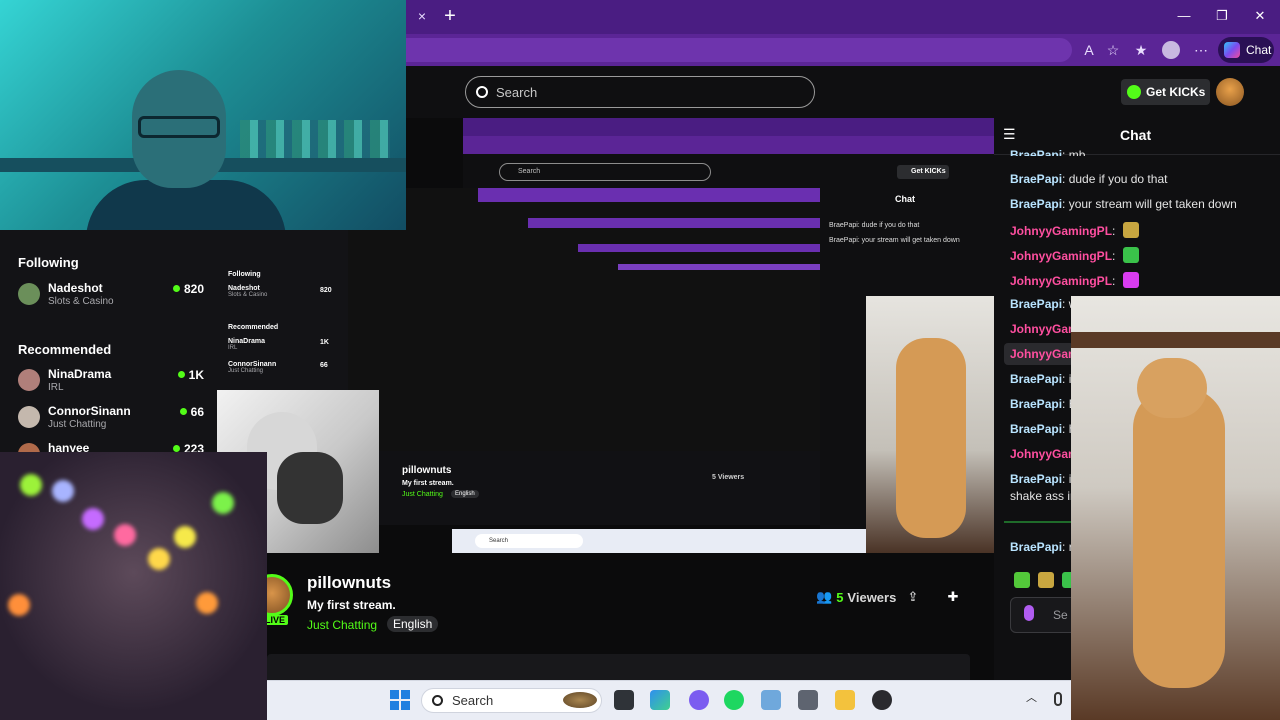  I want to click on nested-sidebar-item: NinaDrama IRL, so click(246, 344).